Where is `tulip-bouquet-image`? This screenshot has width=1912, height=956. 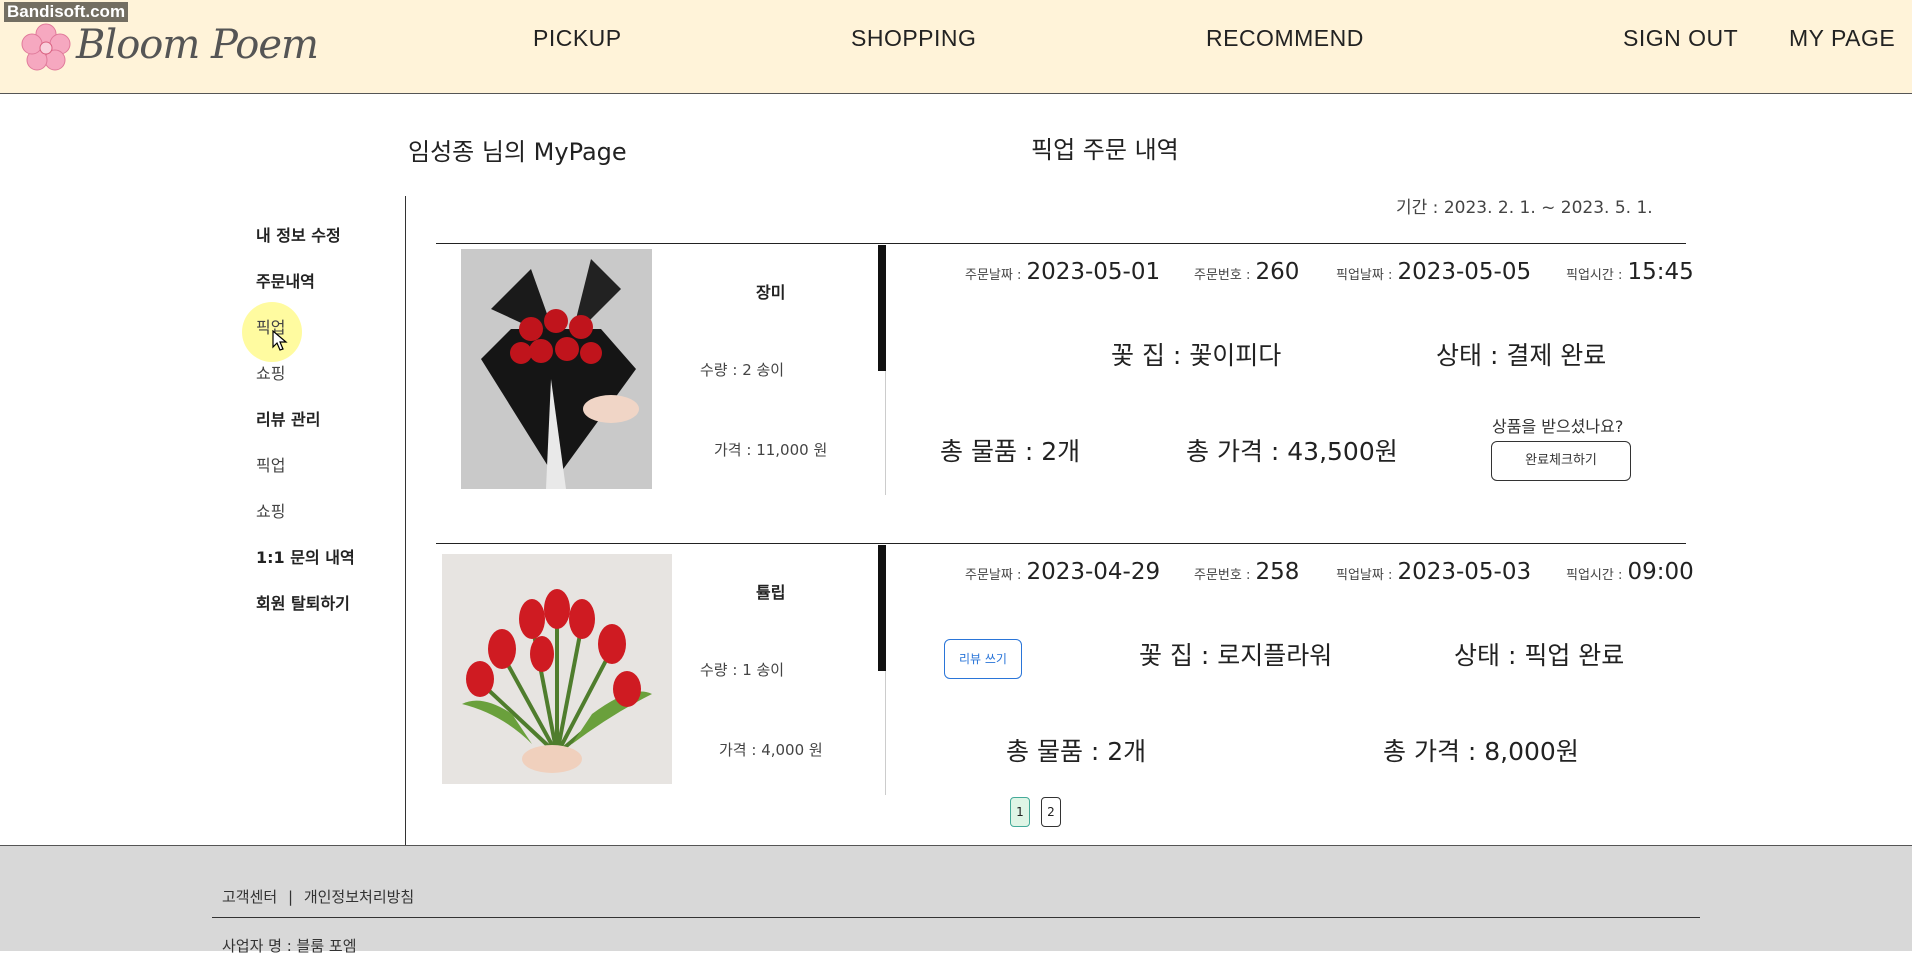 tulip-bouquet-image is located at coordinates (557, 669).